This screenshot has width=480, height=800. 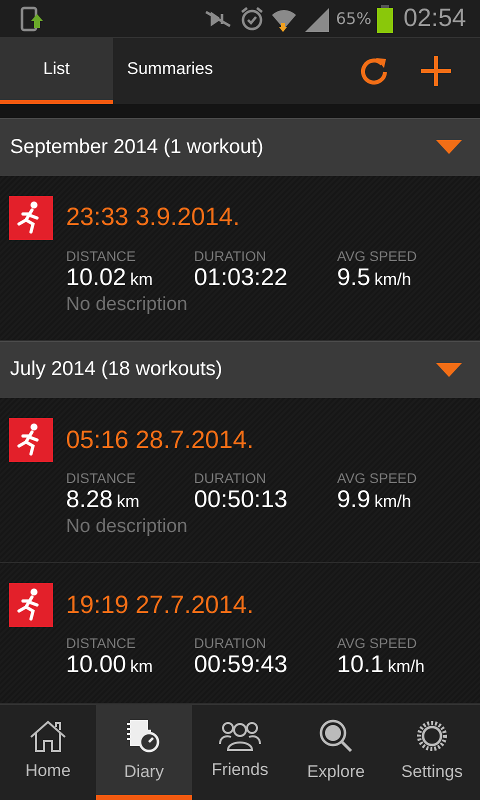 What do you see at coordinates (385, 18) in the screenshot?
I see `battery-icon` at bounding box center [385, 18].